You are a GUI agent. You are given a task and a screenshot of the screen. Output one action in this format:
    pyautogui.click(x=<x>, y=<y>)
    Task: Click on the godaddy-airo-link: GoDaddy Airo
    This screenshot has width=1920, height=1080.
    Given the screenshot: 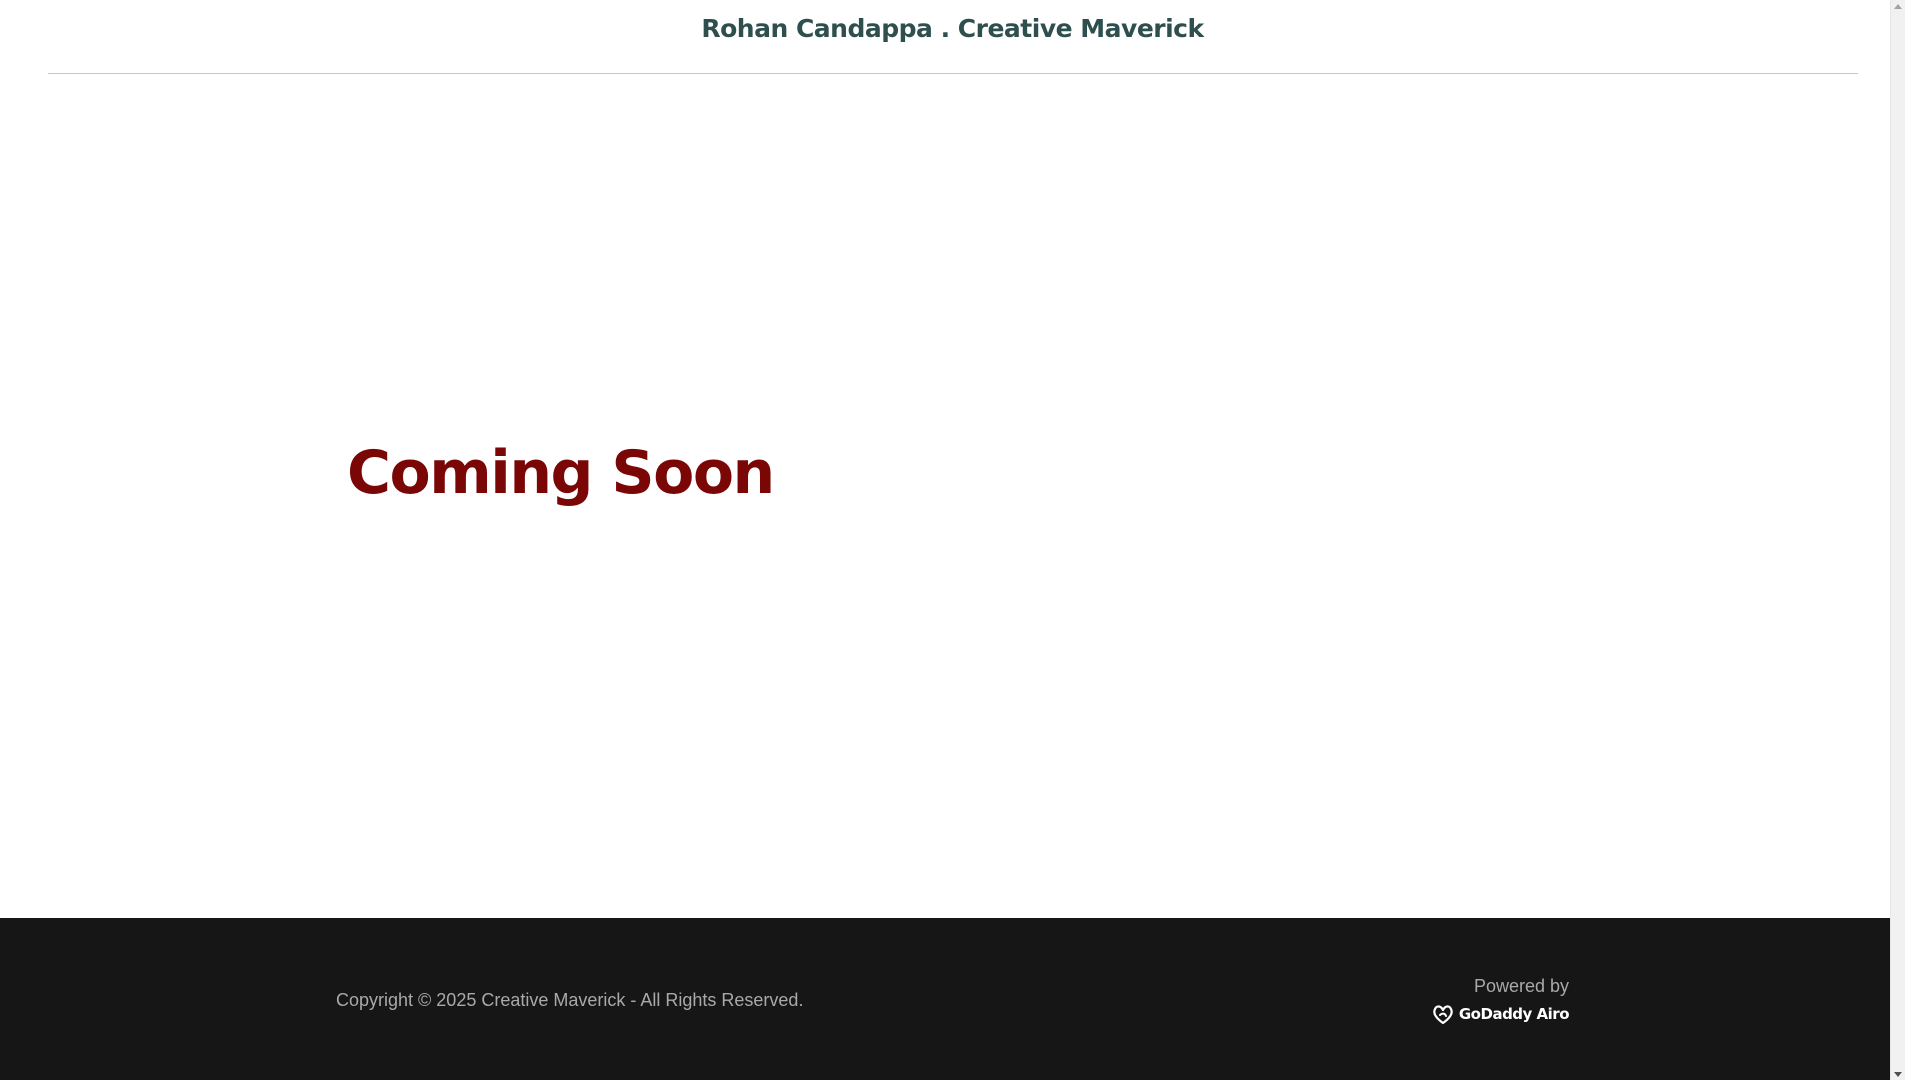 What is the action you would take?
    pyautogui.click(x=1500, y=1014)
    